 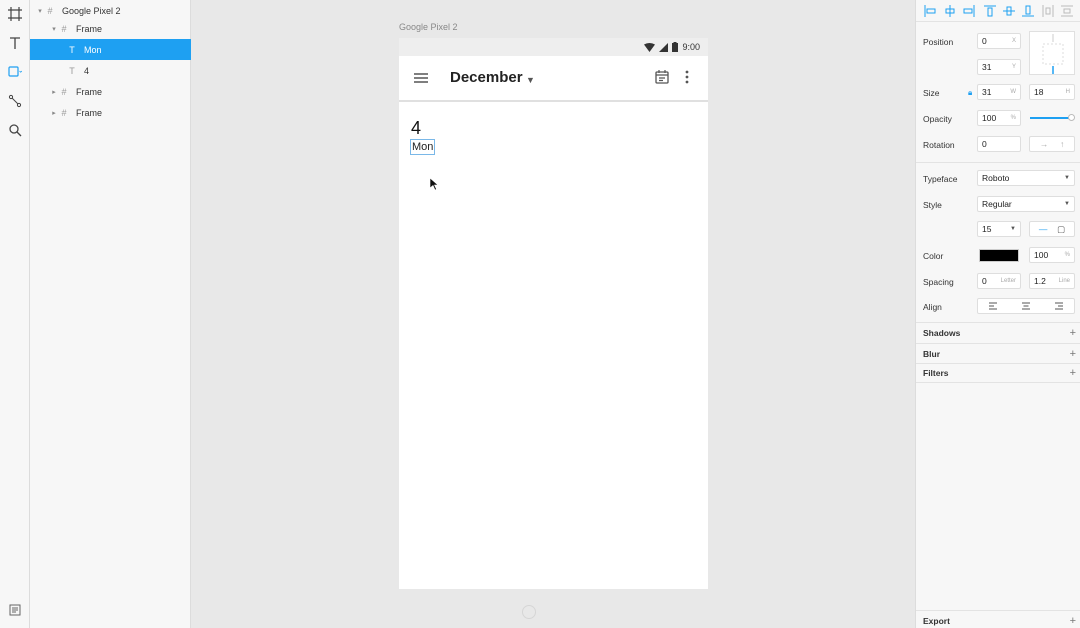 What do you see at coordinates (691, 47) in the screenshot?
I see `status-time: 9:00` at bounding box center [691, 47].